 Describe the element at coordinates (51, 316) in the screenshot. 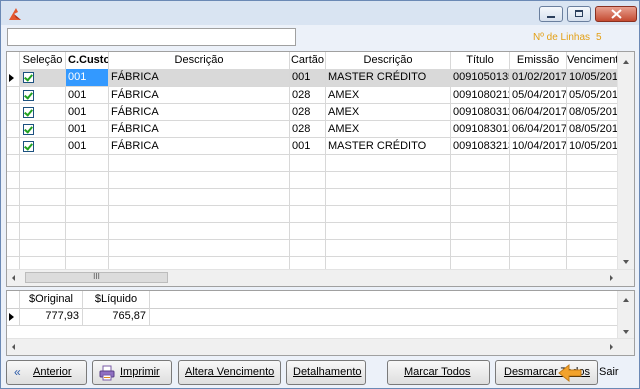

I see `cell-original: 777,93` at that location.